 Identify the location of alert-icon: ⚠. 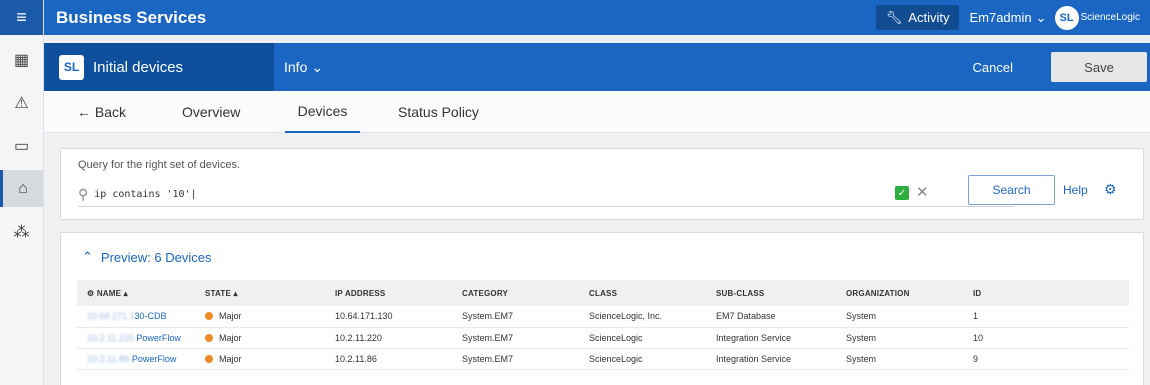
(21, 102).